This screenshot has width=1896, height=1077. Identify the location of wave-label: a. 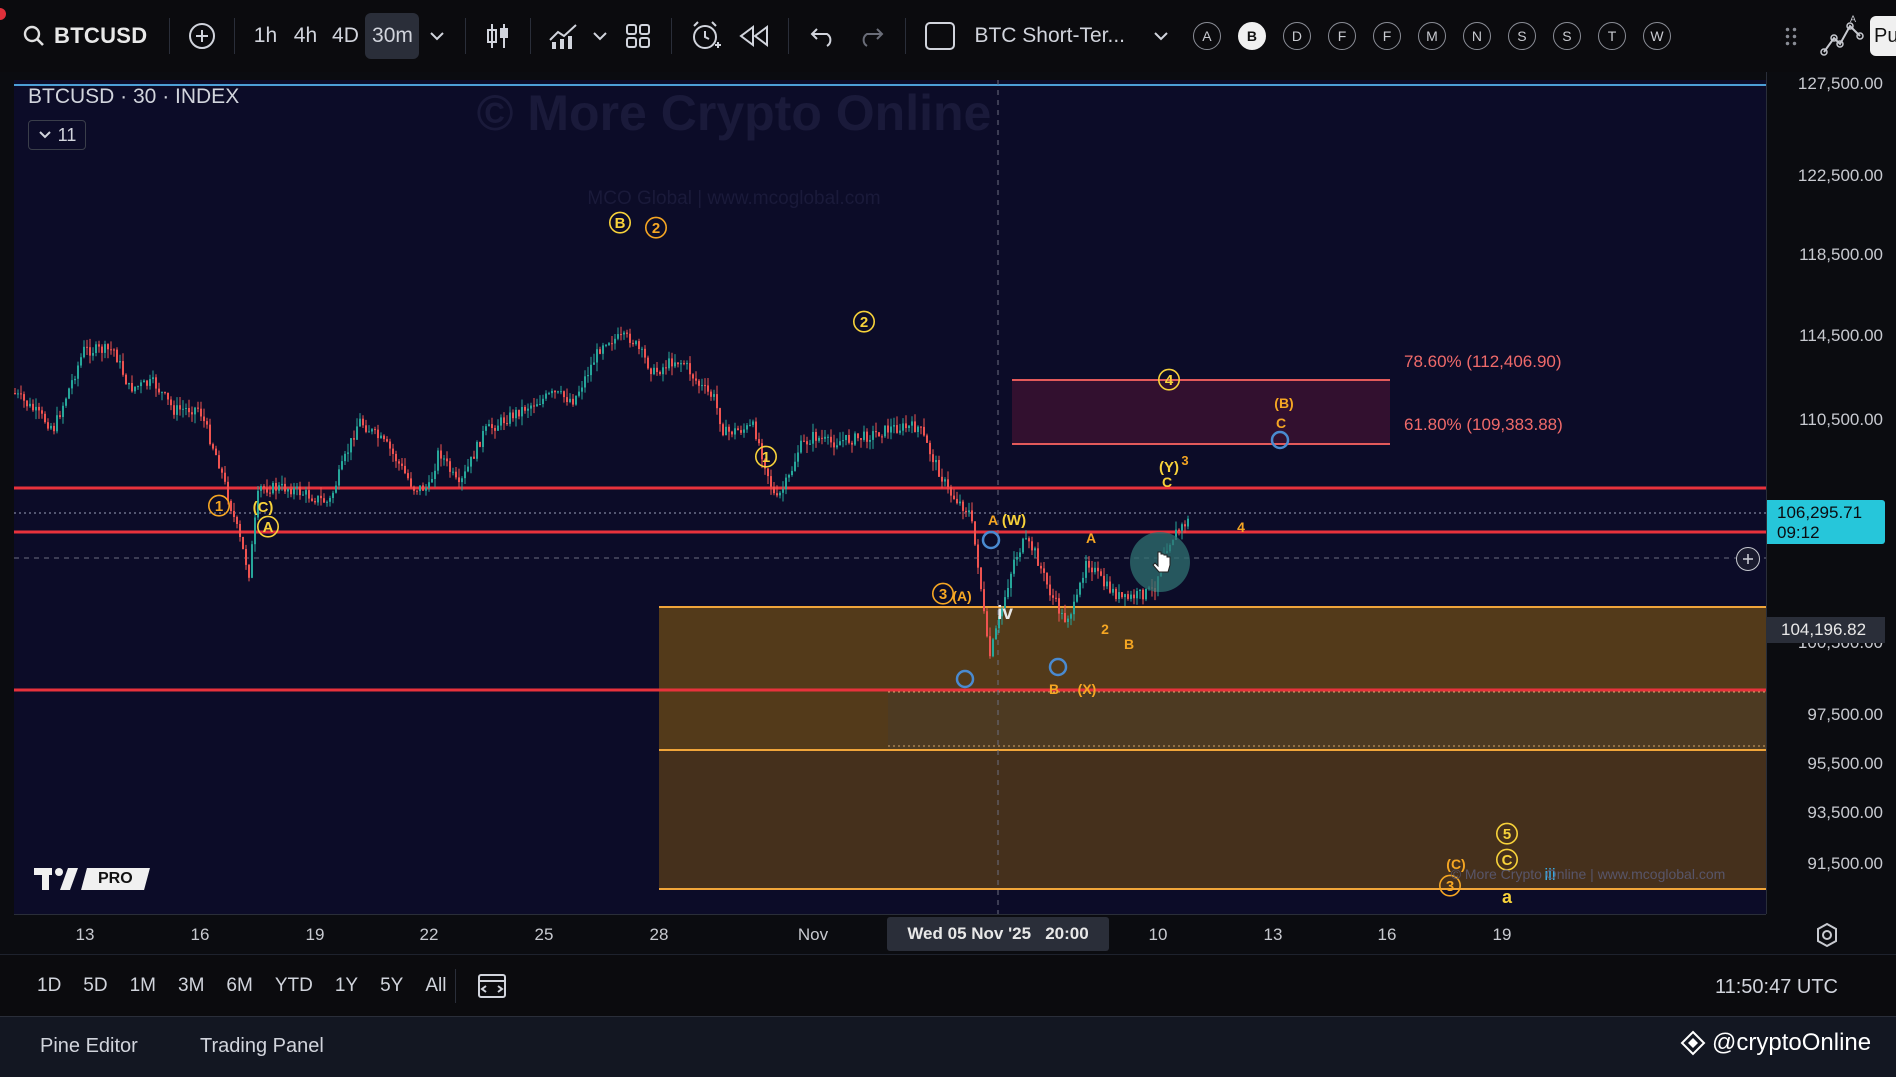
(1507, 897).